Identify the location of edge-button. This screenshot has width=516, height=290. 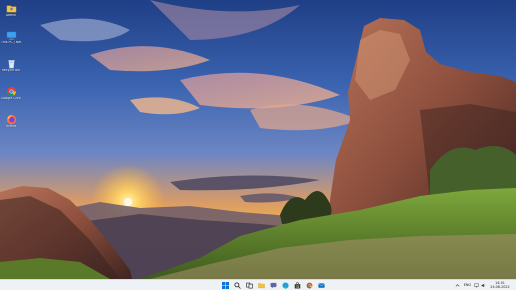
(285, 285).